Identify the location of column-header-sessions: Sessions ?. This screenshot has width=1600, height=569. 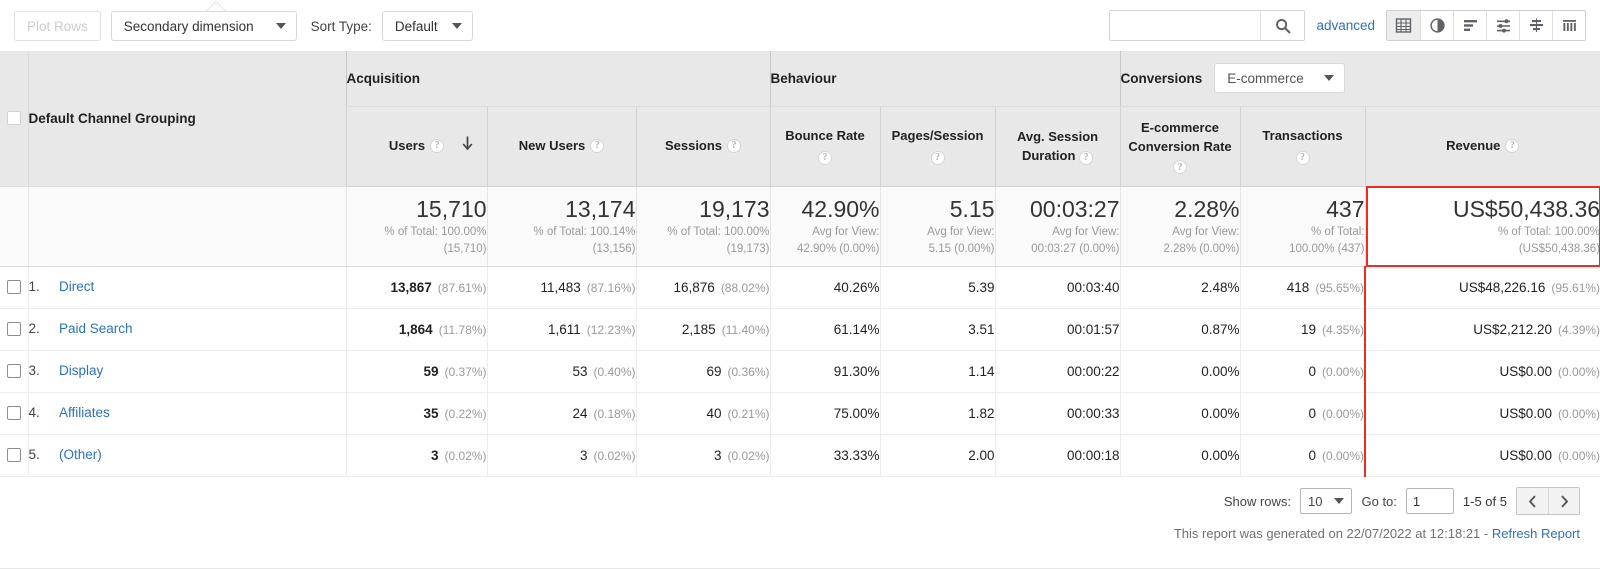
(703, 146).